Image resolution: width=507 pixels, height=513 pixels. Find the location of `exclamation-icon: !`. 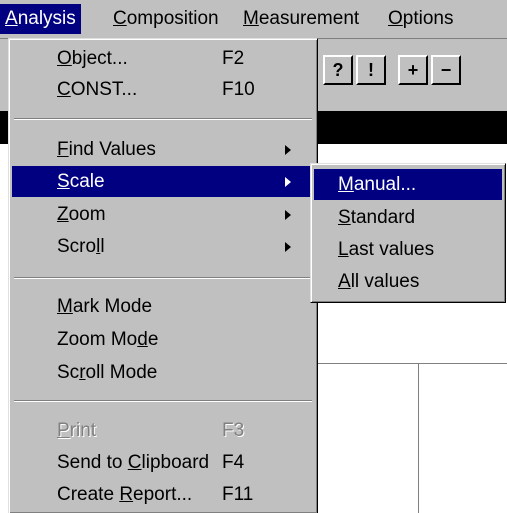

exclamation-icon: ! is located at coordinates (371, 70).